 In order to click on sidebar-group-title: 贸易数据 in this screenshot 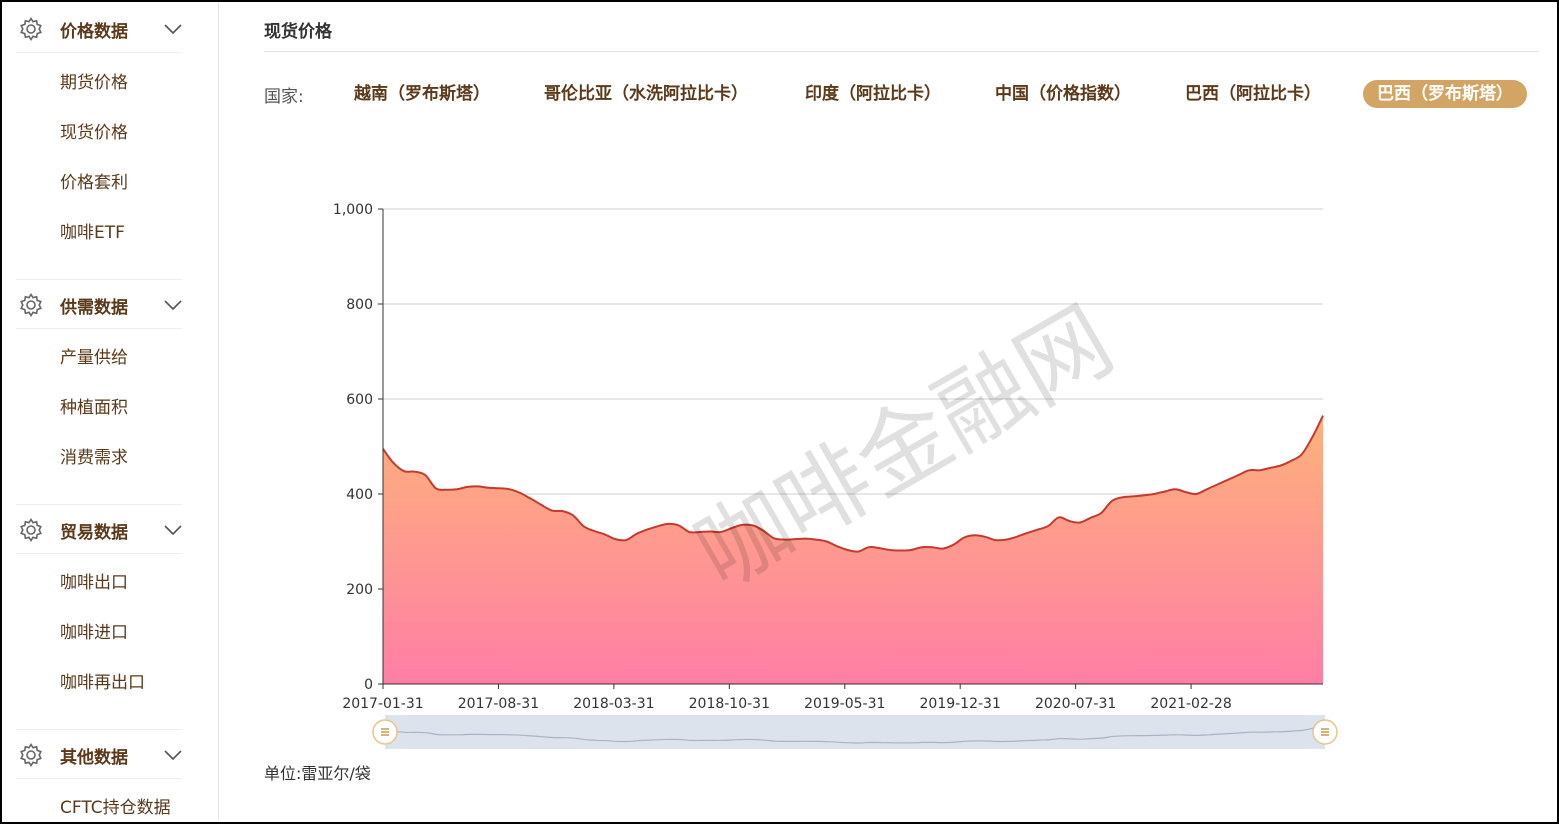, I will do `click(94, 532)`.